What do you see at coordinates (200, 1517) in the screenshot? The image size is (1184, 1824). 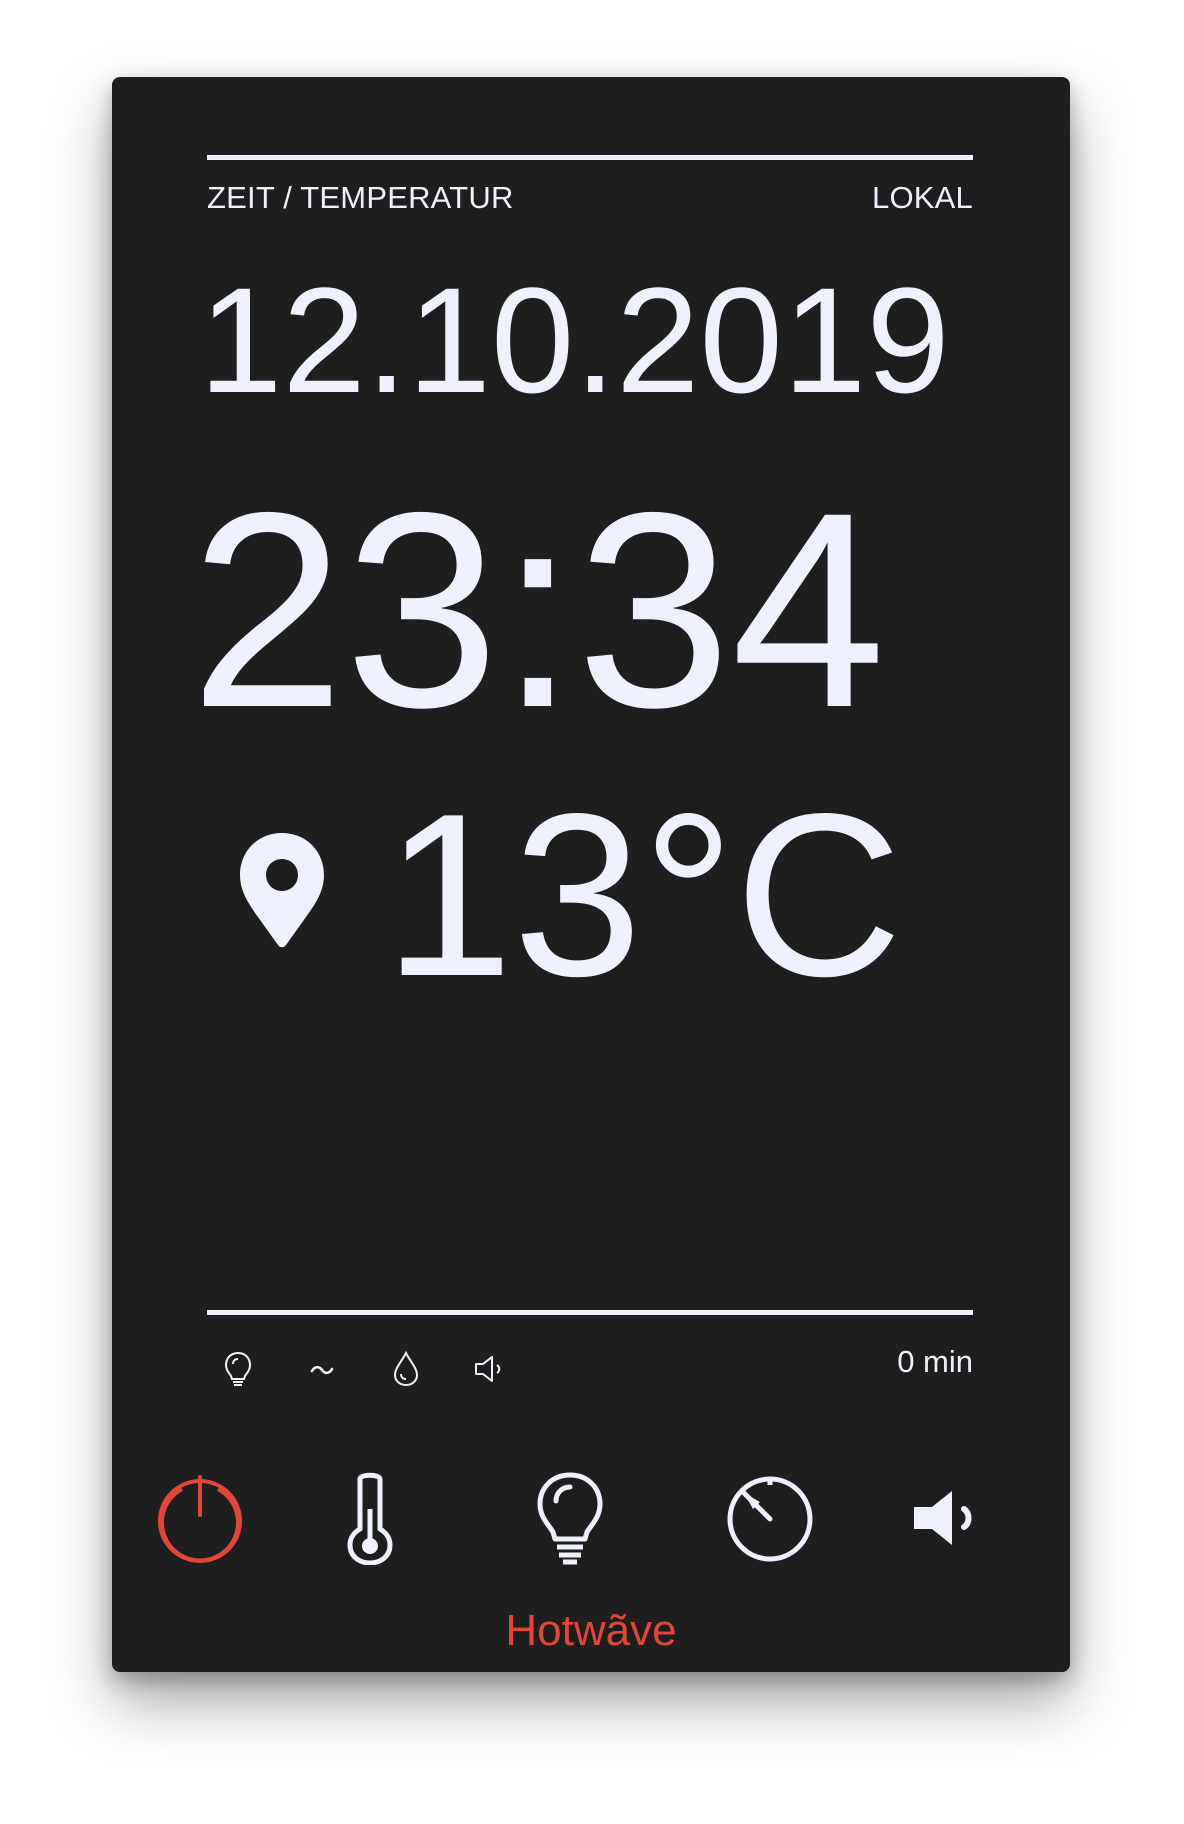 I see `power-icon` at bounding box center [200, 1517].